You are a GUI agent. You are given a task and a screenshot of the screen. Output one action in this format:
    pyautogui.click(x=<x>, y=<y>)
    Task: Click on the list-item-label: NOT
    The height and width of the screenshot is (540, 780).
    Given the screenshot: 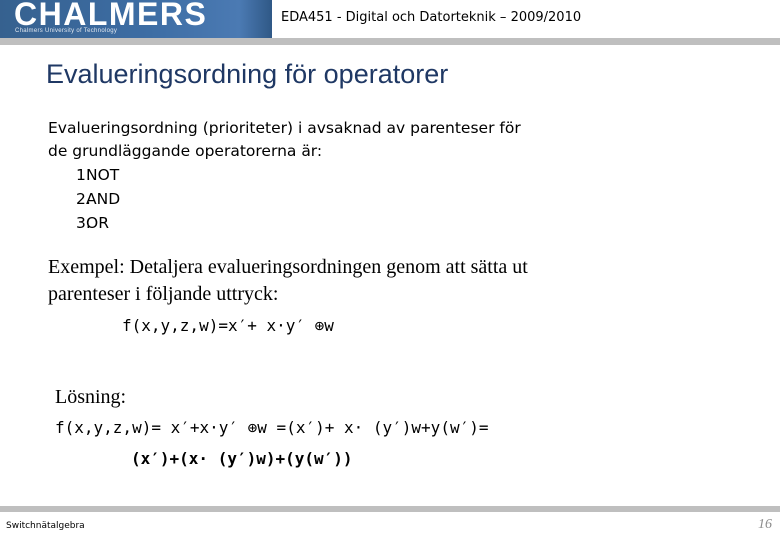 What is the action you would take?
    pyautogui.click(x=103, y=175)
    